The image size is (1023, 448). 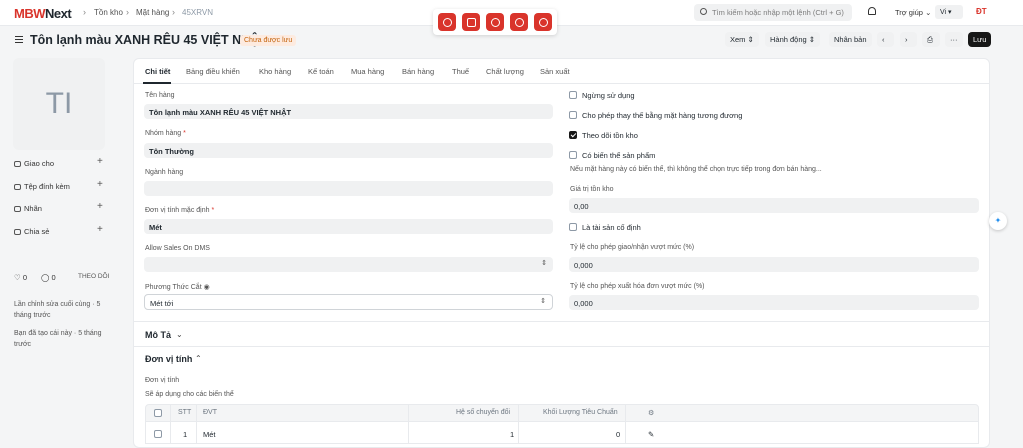 What do you see at coordinates (793, 39) in the screenshot?
I see `actions-menu-button: Hành động ⇕` at bounding box center [793, 39].